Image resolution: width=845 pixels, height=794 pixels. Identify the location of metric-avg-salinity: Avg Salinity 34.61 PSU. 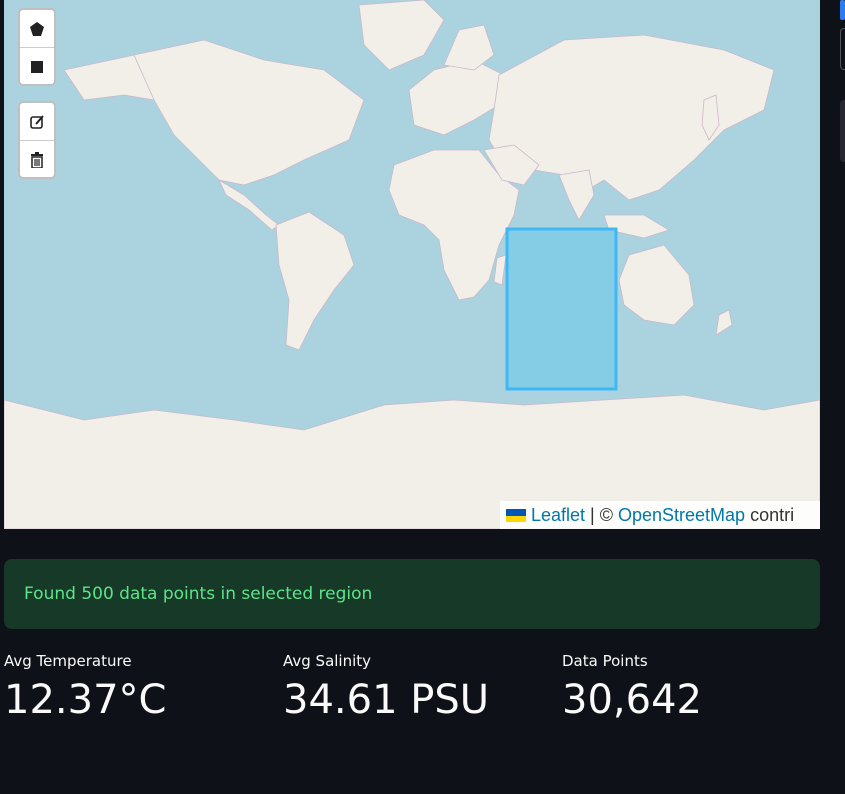
(386, 688).